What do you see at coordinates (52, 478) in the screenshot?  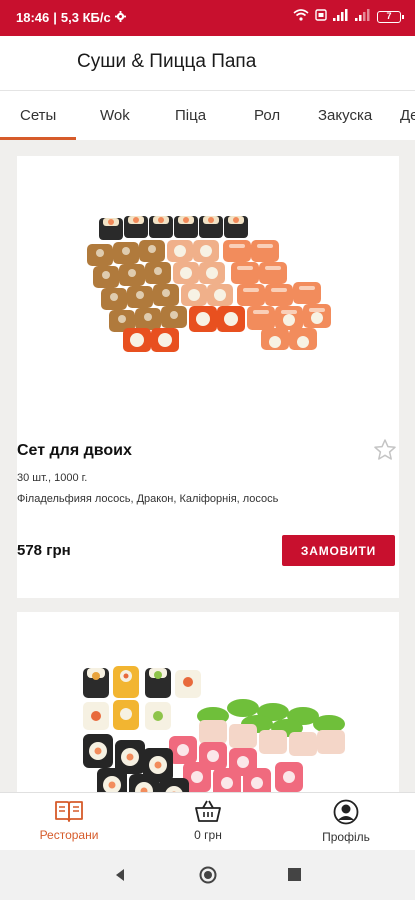 I see `product-weight: 30 шт., 1000 г.` at bounding box center [52, 478].